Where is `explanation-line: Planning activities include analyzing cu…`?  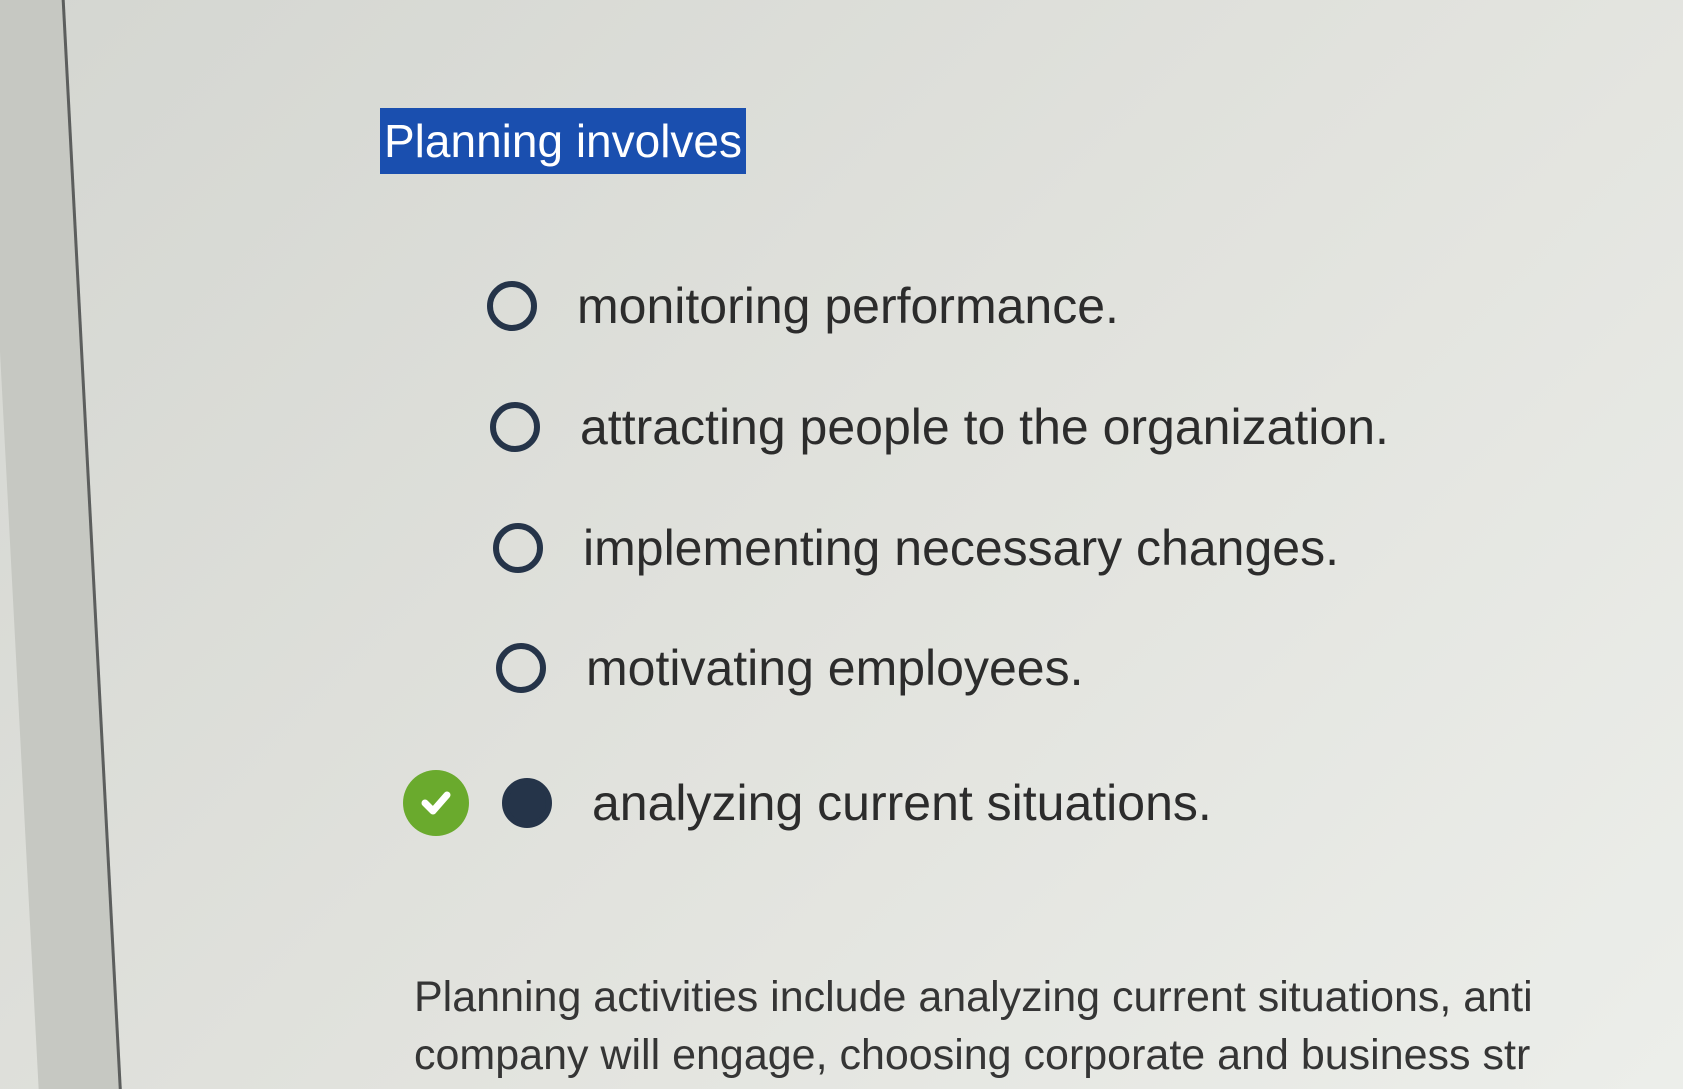
explanation-line: Planning activities include analyzing cu… is located at coordinates (973, 997).